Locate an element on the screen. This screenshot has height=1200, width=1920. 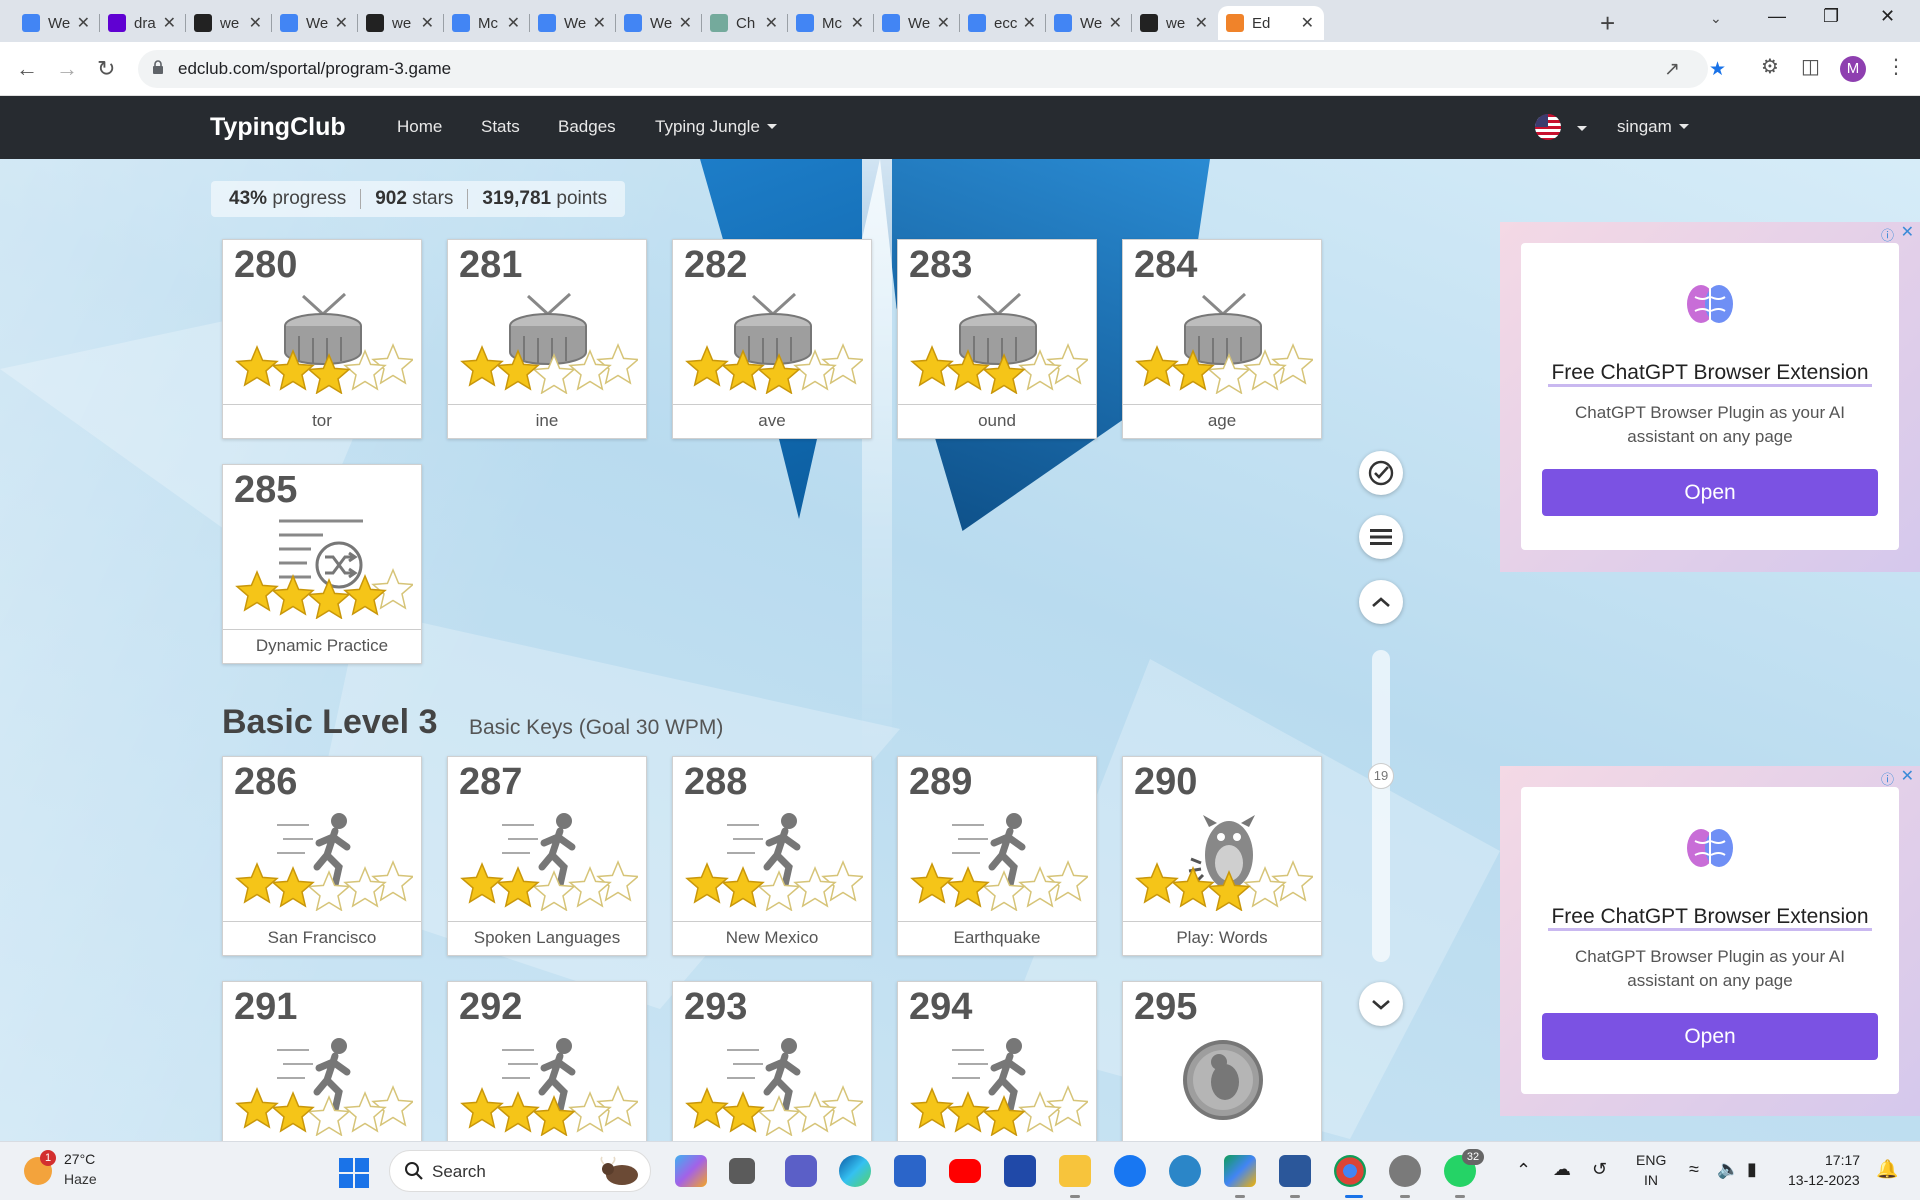
youtube-icon is located at coordinates (965, 1171).